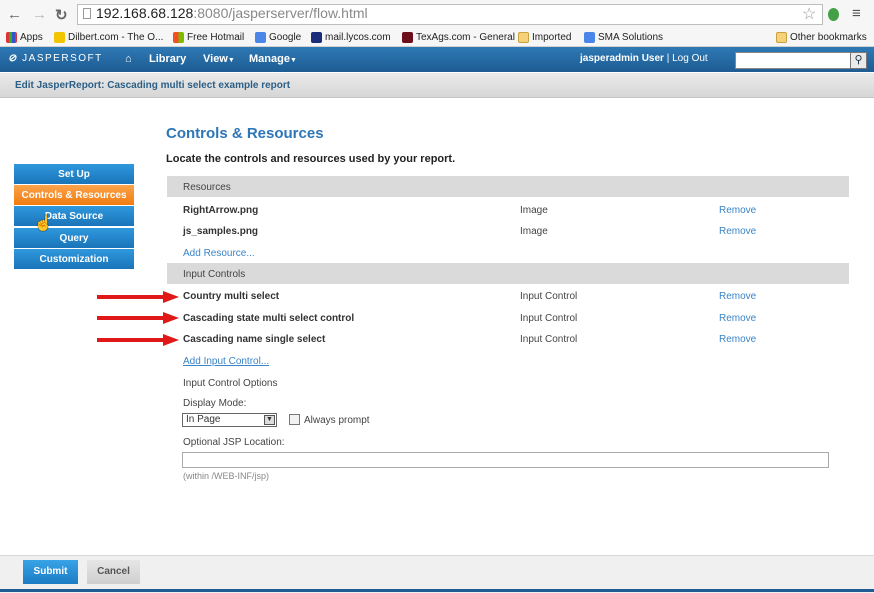  I want to click on page-icon, so click(87, 13).